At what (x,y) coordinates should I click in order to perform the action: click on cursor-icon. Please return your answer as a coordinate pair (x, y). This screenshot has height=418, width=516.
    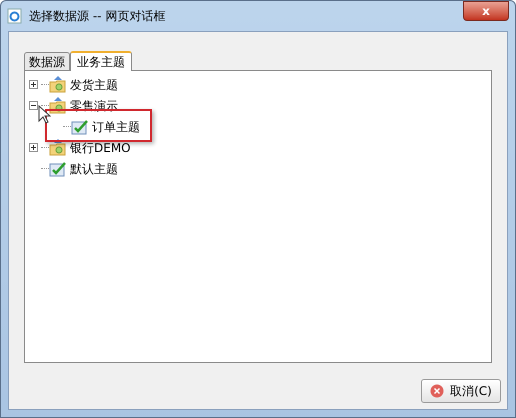
    Looking at the image, I should click on (44, 115).